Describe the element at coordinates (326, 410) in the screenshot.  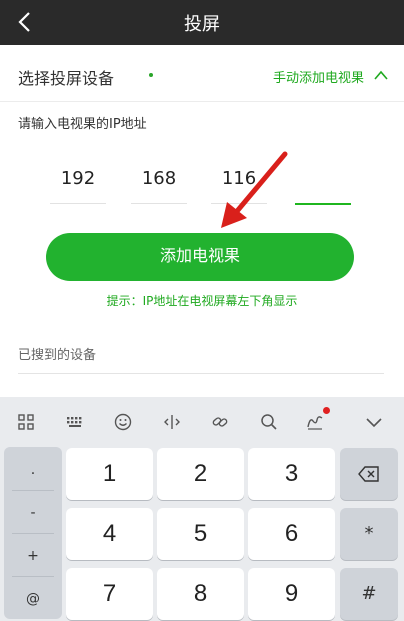
I see `notification-dot-icon` at that location.